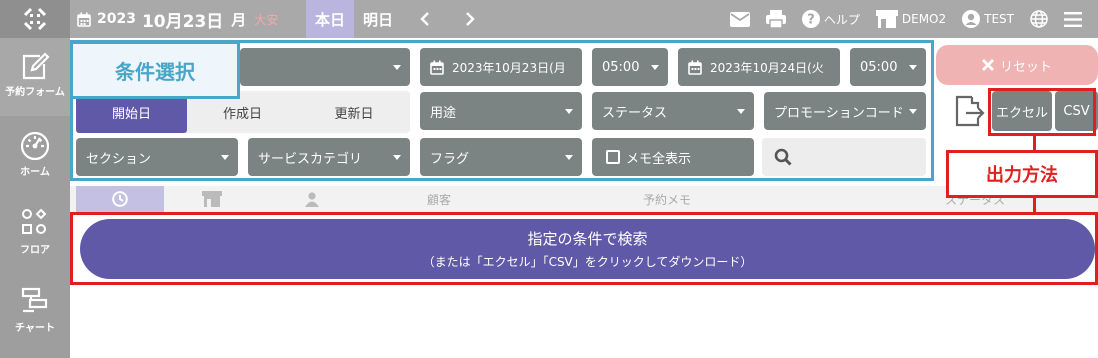 This screenshot has width=1098, height=358. I want to click on output-highlight-frame, so click(1042, 112).